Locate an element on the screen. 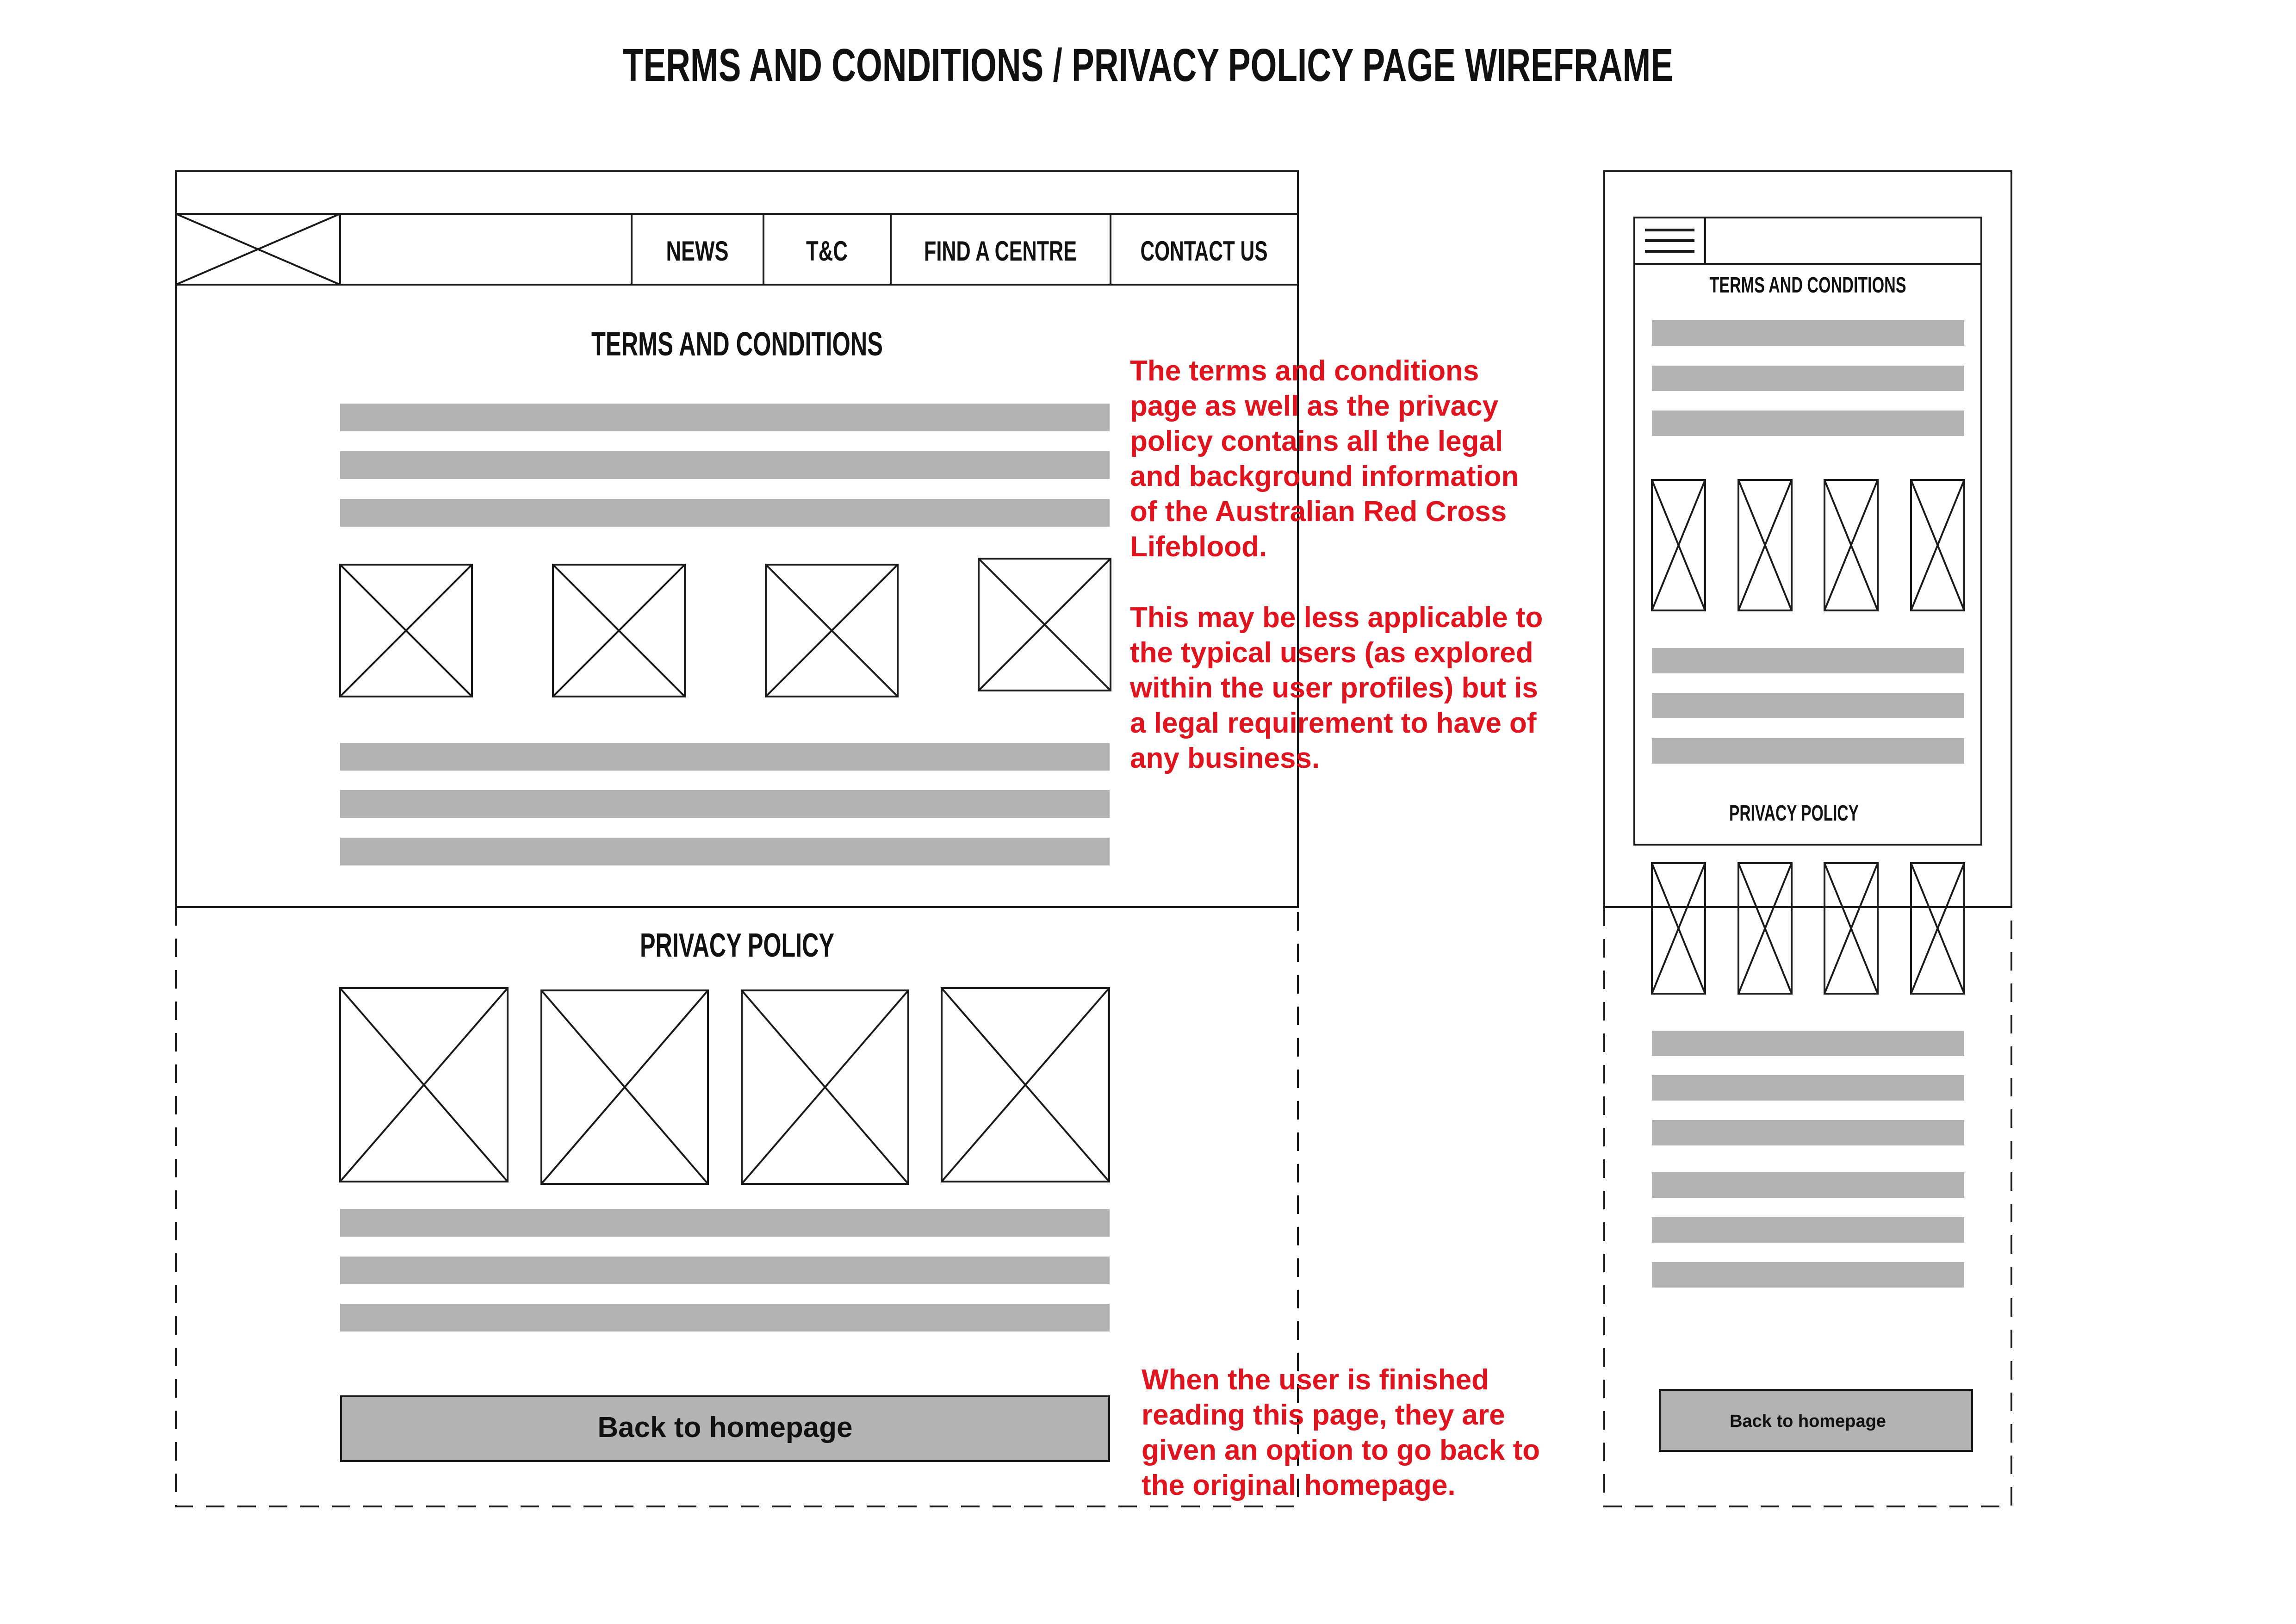 The width and height of the screenshot is (2296, 1624). annotation-line: the typical users (as explored is located at coordinates (1332, 653).